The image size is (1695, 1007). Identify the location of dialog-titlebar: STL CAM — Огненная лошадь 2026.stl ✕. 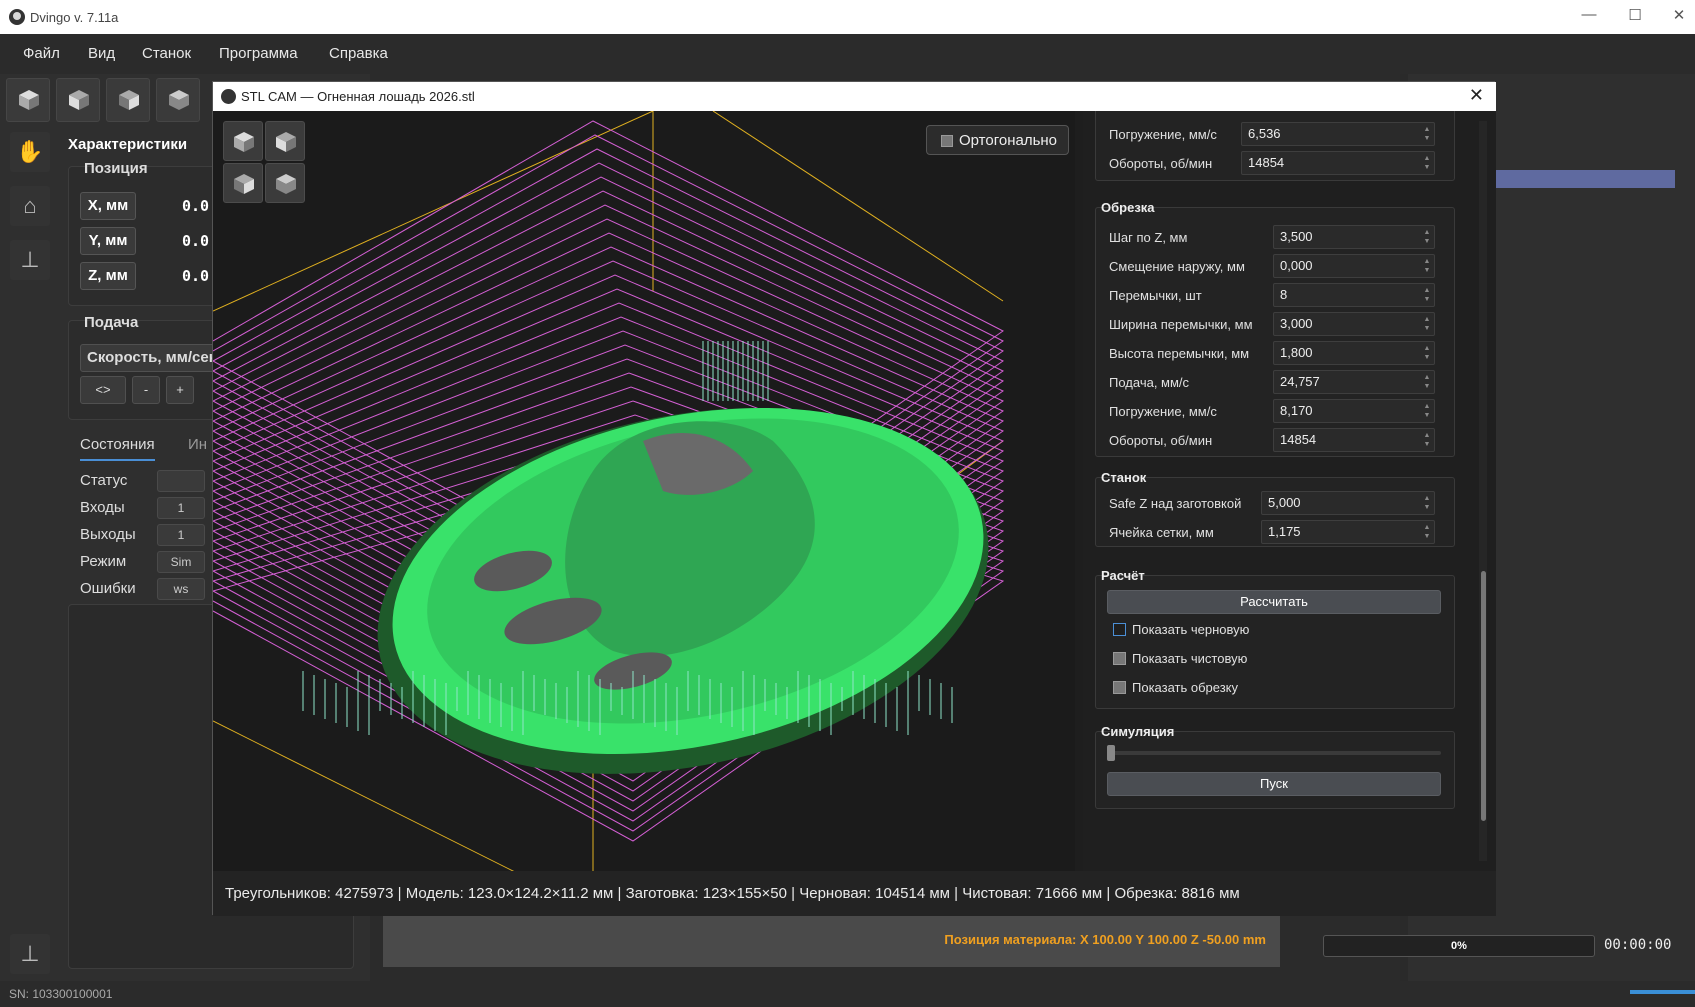
(854, 96).